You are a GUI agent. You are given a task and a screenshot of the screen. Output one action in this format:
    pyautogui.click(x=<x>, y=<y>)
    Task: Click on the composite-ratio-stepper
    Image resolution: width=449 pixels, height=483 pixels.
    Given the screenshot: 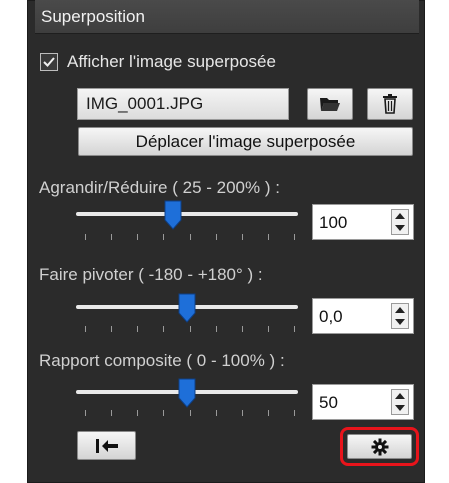 What is the action you would take?
    pyautogui.click(x=400, y=402)
    